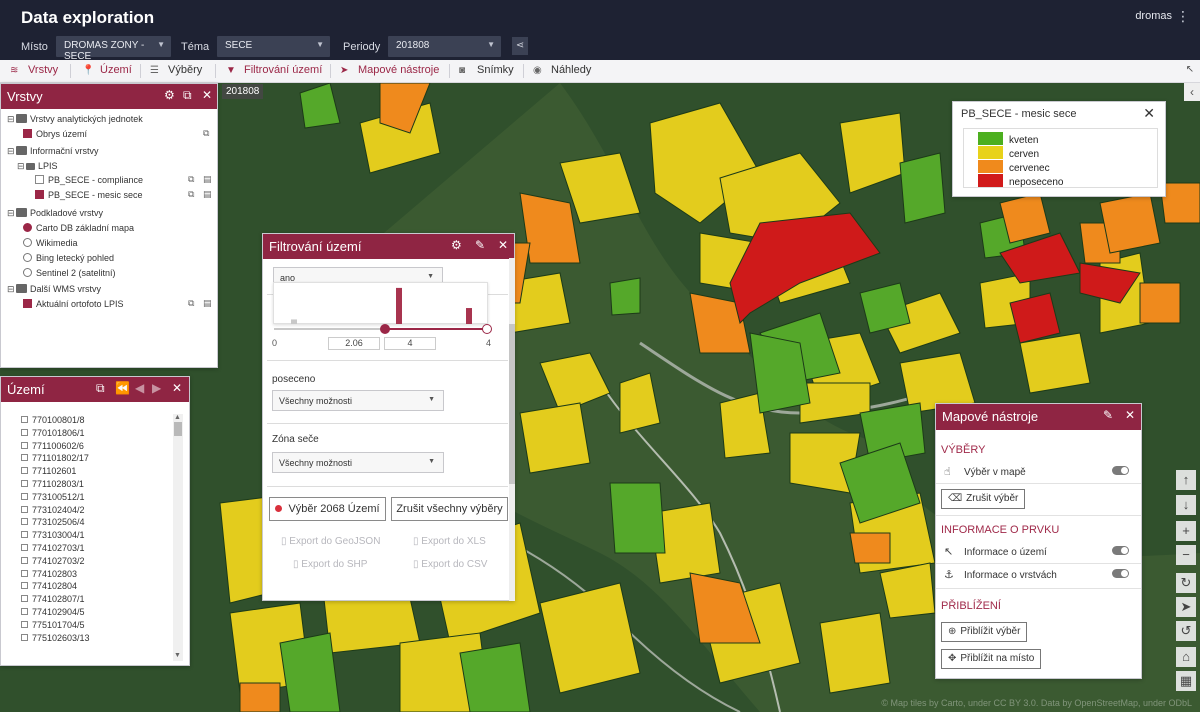  I want to click on layer-obrys-uzemi: Obrys území, so click(55, 134).